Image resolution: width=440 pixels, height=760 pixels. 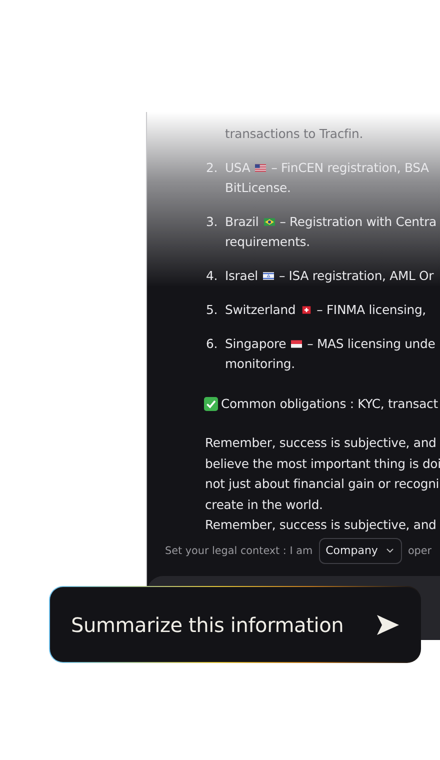 What do you see at coordinates (207, 624) in the screenshot?
I see `prompt-text: Summarize this information` at bounding box center [207, 624].